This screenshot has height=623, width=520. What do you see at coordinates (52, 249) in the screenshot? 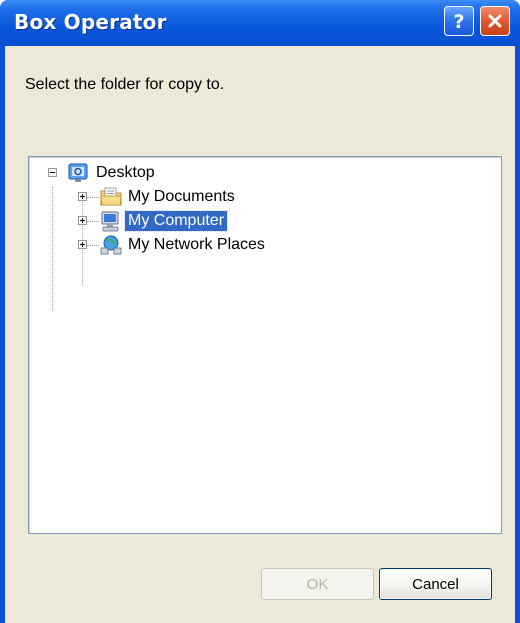
I see `tree-connector-vertical` at bounding box center [52, 249].